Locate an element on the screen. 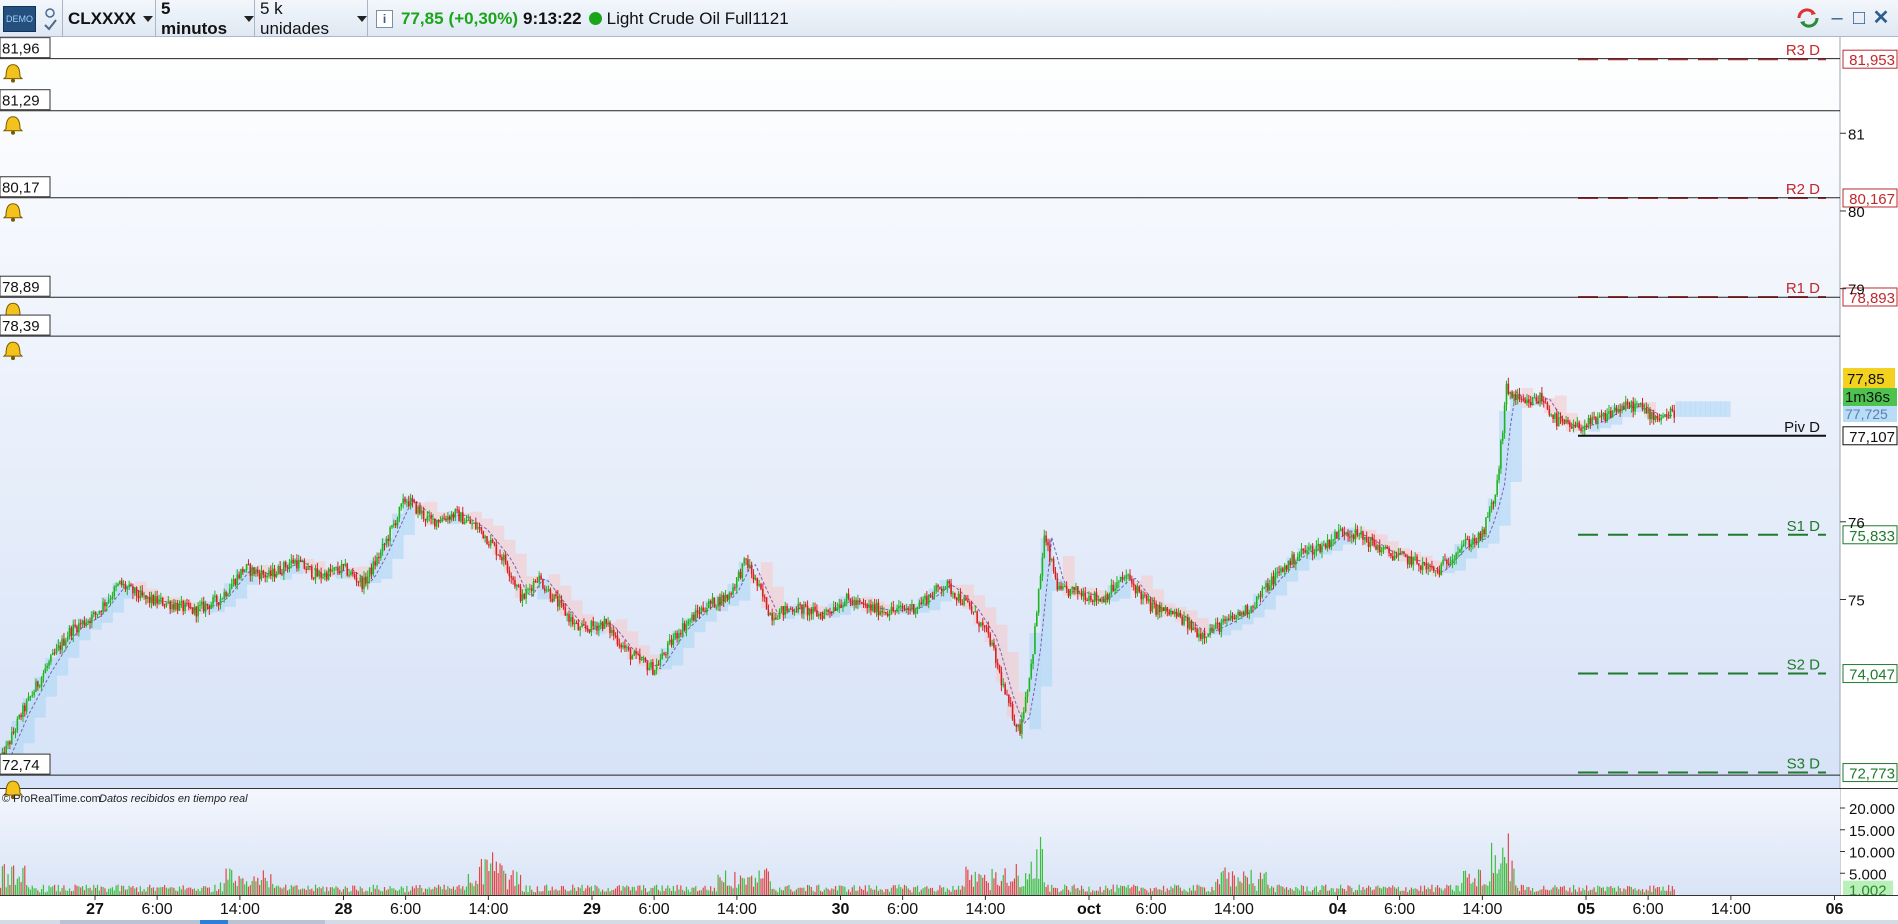 The height and width of the screenshot is (924, 1898). cloud-segment is located at coordinates (1683, 409).